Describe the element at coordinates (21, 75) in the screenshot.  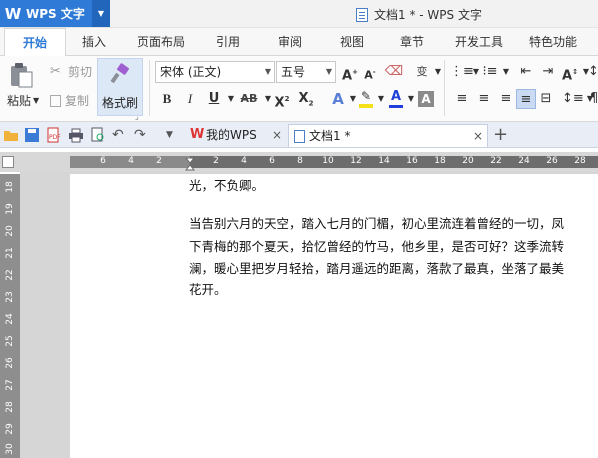
I see `paste-icon` at that location.